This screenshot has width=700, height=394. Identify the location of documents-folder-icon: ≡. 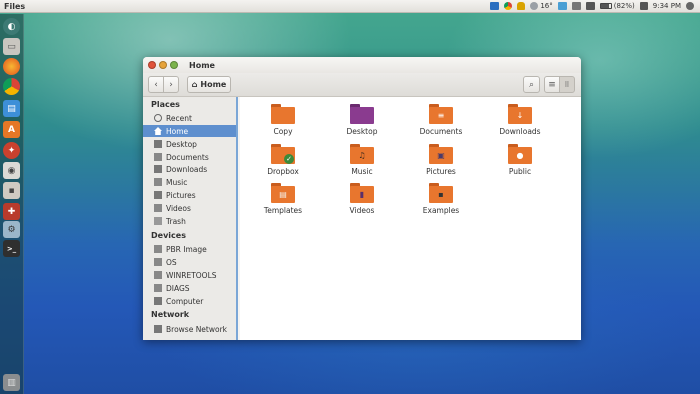
(441, 114).